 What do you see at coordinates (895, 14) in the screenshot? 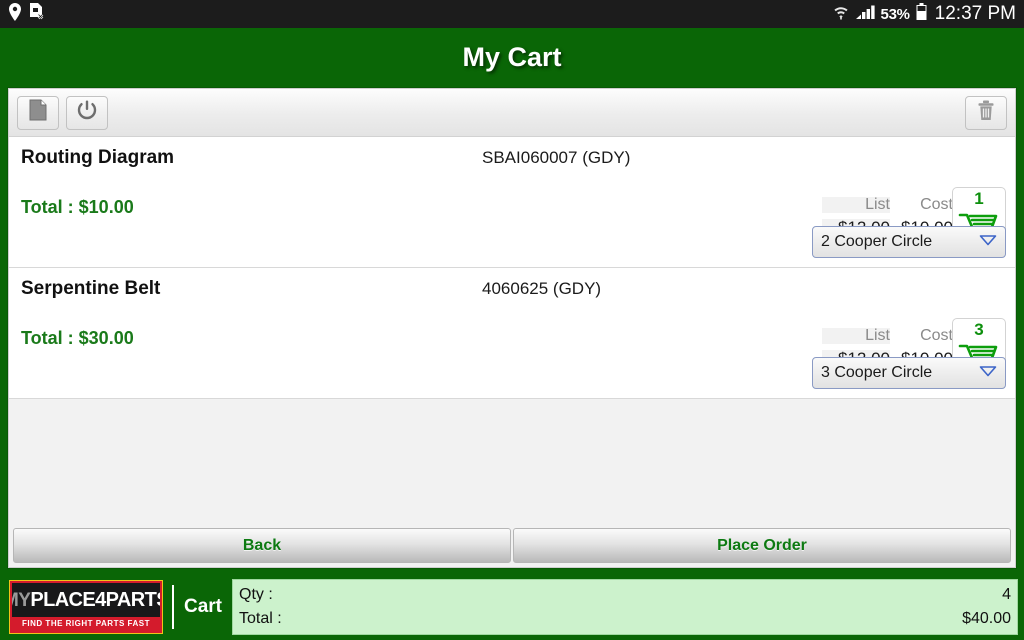
I see `battery-percent-label: 53%` at bounding box center [895, 14].